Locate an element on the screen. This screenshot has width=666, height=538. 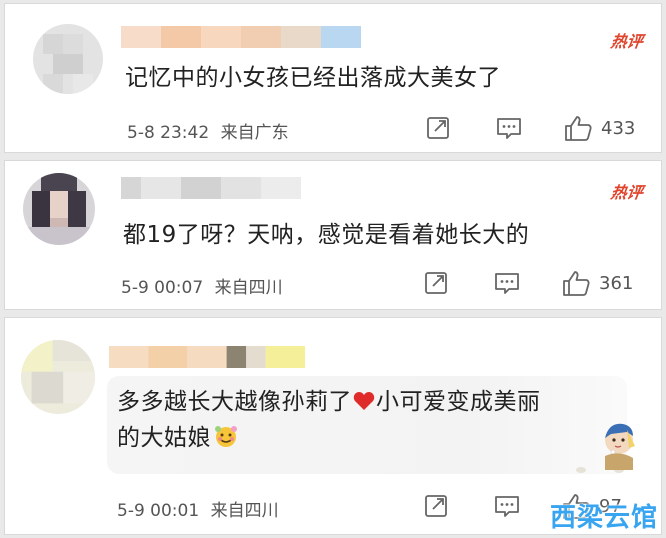
smiling-face-emoji is located at coordinates (226, 436).